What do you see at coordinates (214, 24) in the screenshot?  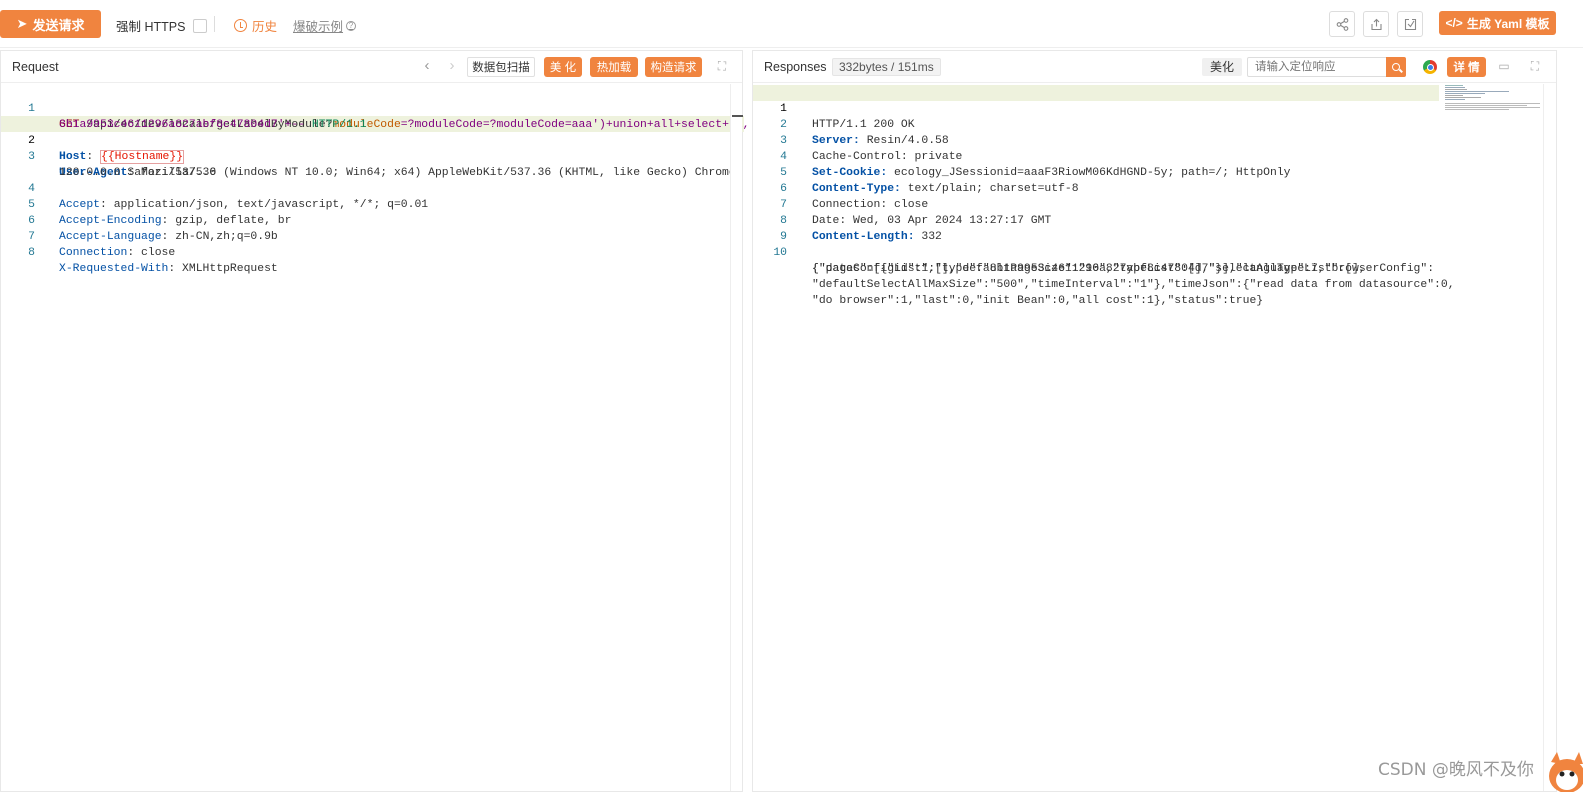 I see `toolbar-divider` at bounding box center [214, 24].